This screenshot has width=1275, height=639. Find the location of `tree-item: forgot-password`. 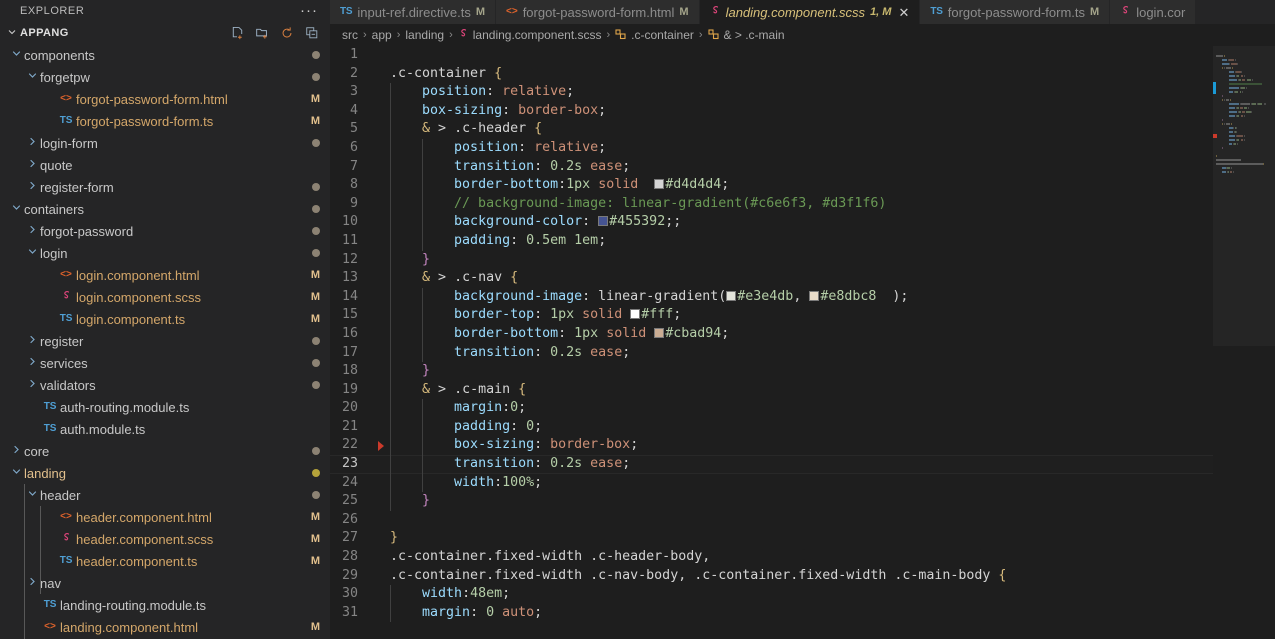

tree-item: forgot-password is located at coordinates (165, 231).